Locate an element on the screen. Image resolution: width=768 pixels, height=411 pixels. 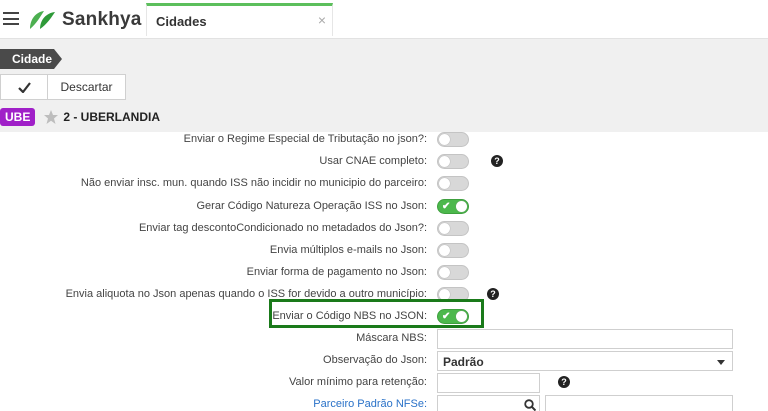
field-row: Máscara NBS: is located at coordinates (384, 339).